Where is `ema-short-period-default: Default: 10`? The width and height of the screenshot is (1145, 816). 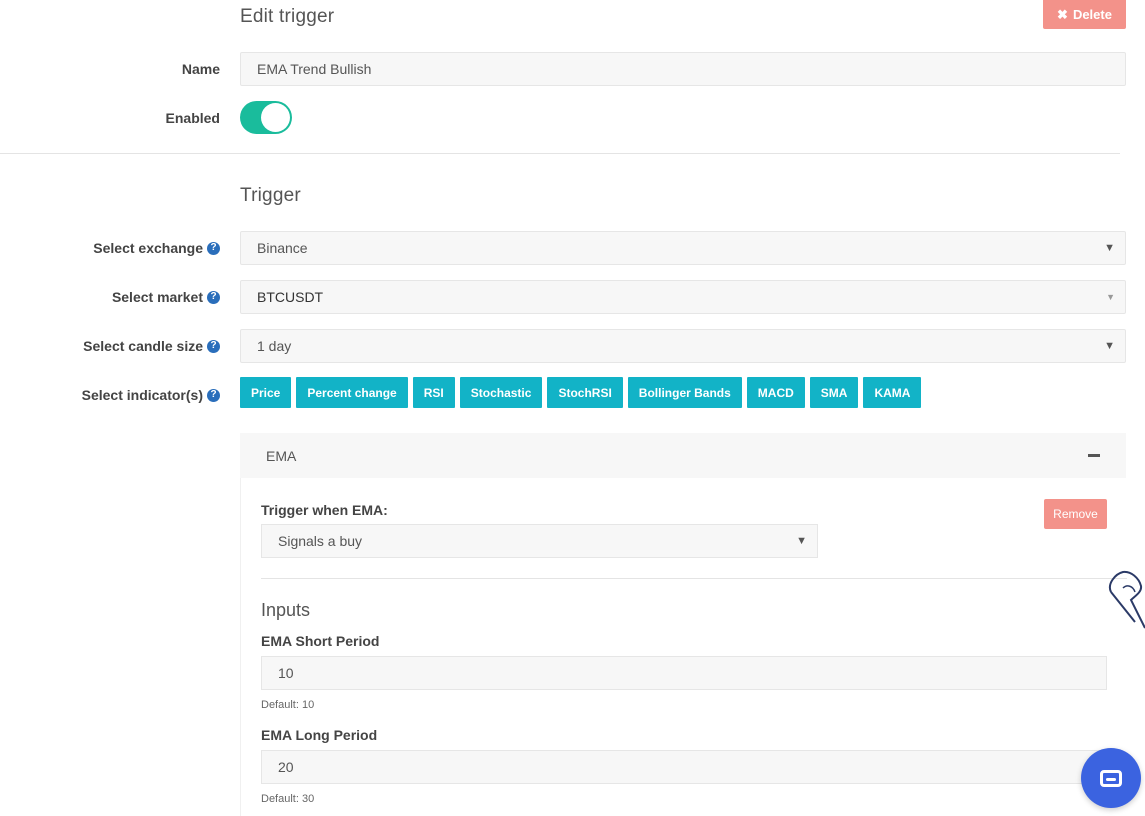
ema-short-period-default: Default: 10 is located at coordinates (288, 705).